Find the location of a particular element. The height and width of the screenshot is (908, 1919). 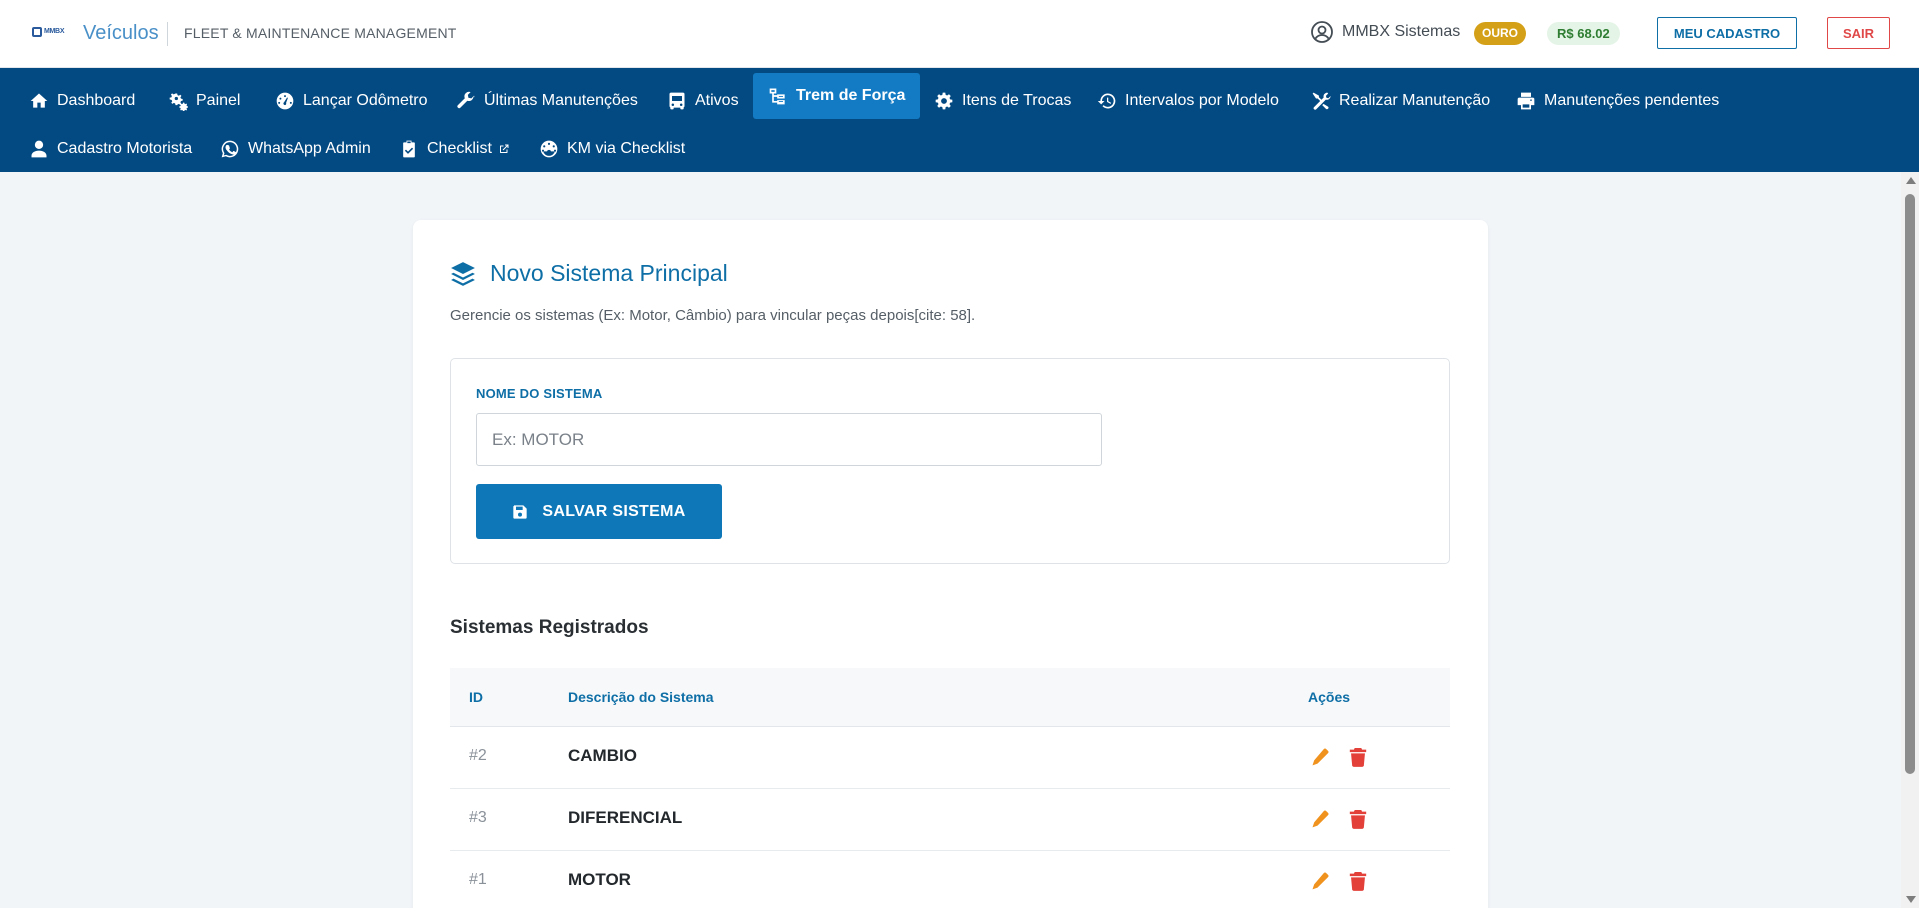

nav-label: Realizar Manutenção is located at coordinates (1415, 100).